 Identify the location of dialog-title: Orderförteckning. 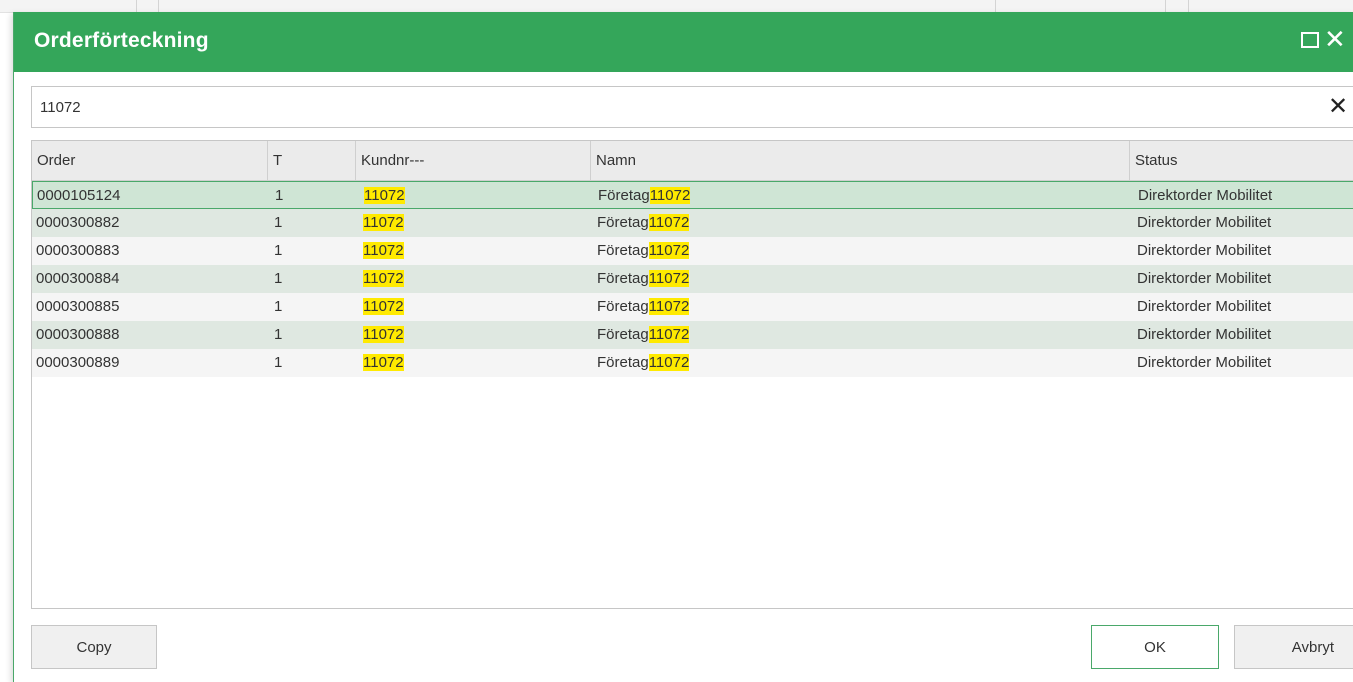
(121, 40).